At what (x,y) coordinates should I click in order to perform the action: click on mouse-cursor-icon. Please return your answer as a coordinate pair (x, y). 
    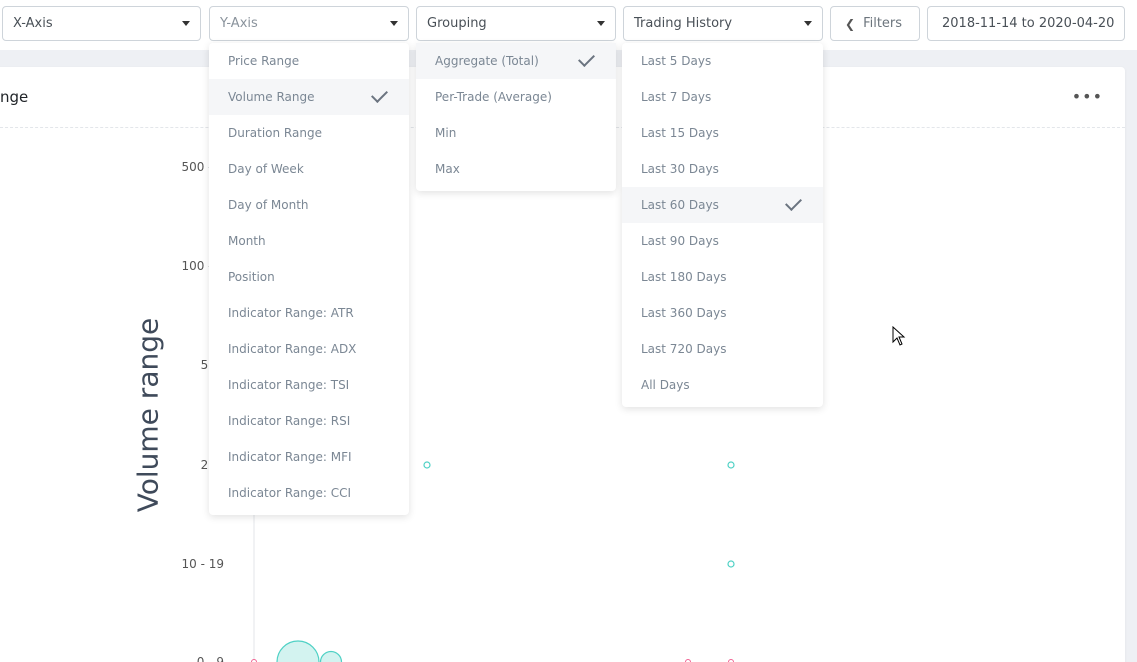
    Looking at the image, I should click on (899, 336).